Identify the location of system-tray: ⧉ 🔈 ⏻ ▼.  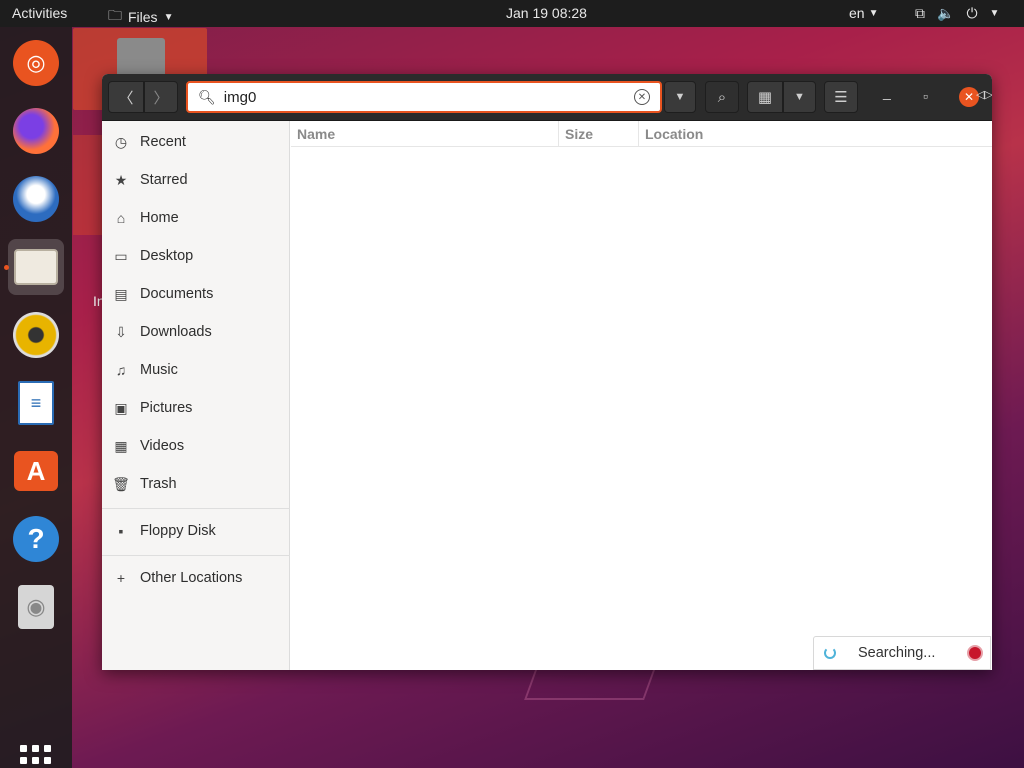
(957, 13).